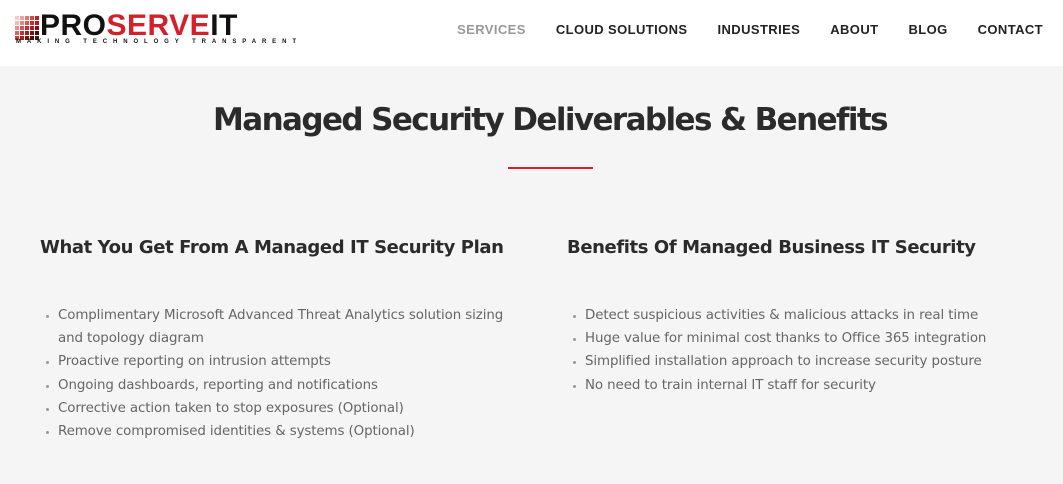 The image size is (1063, 484). I want to click on logo-grid-icon, so click(27, 28).